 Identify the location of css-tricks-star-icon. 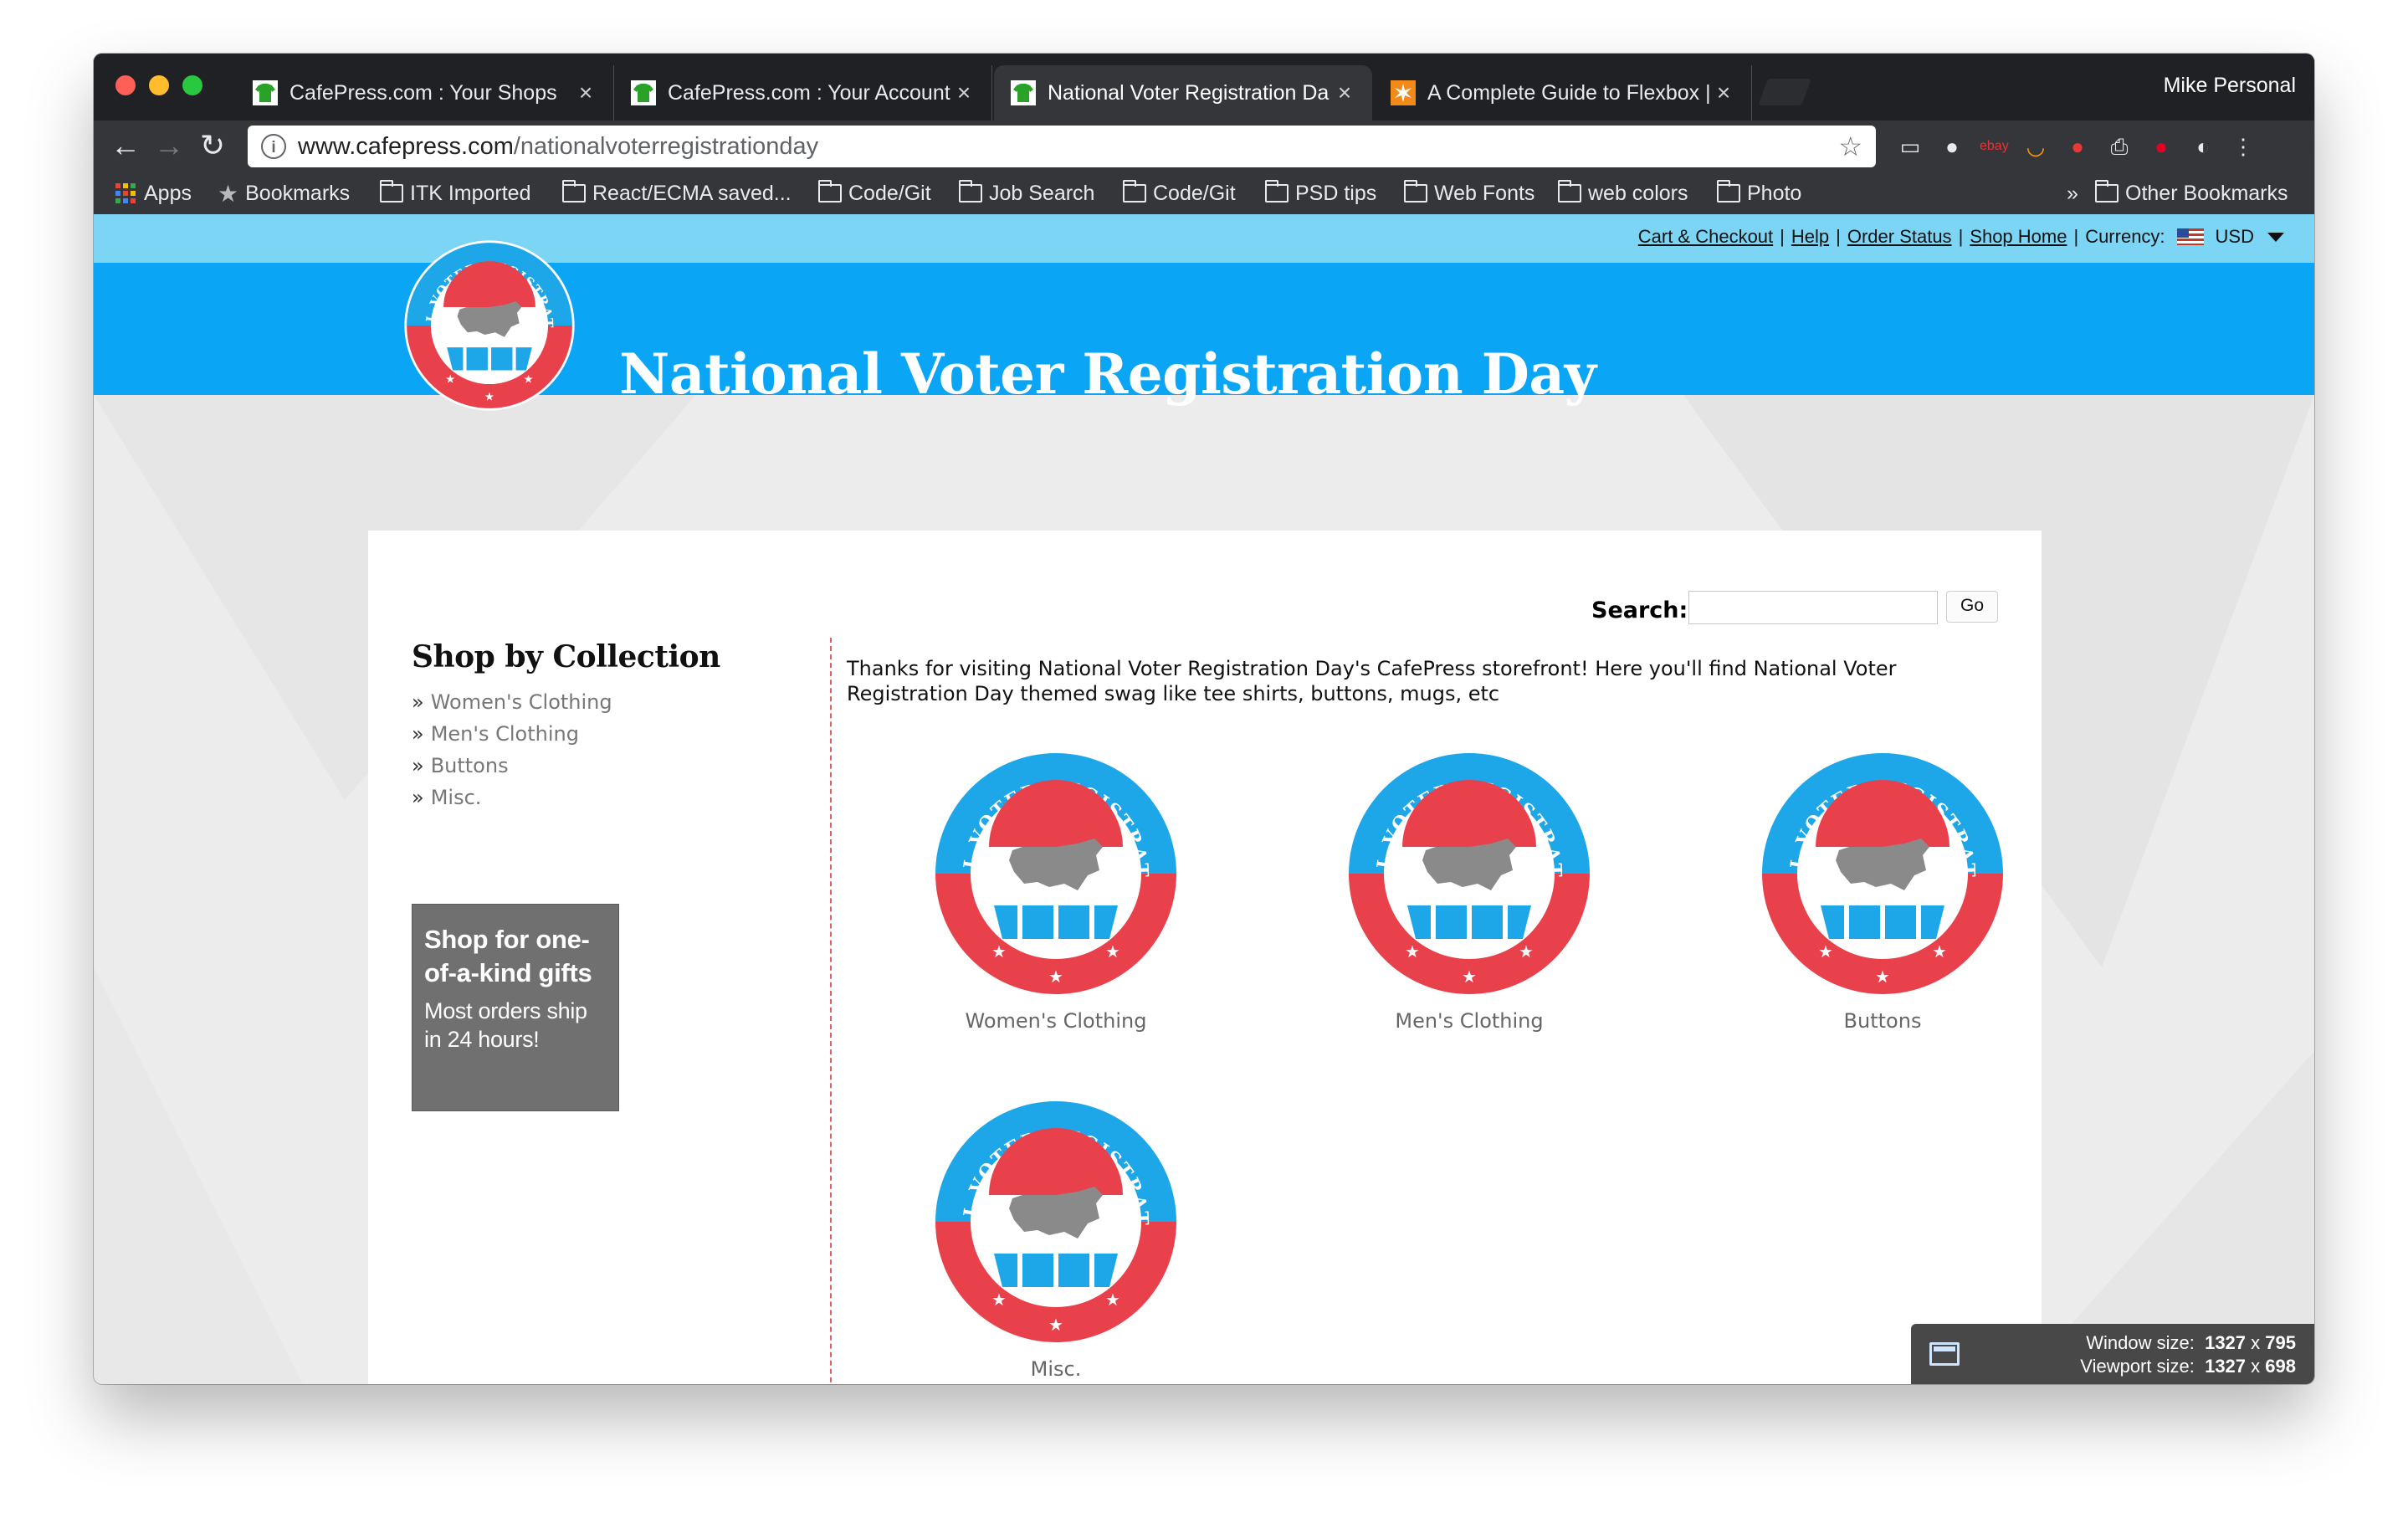
(1403, 92).